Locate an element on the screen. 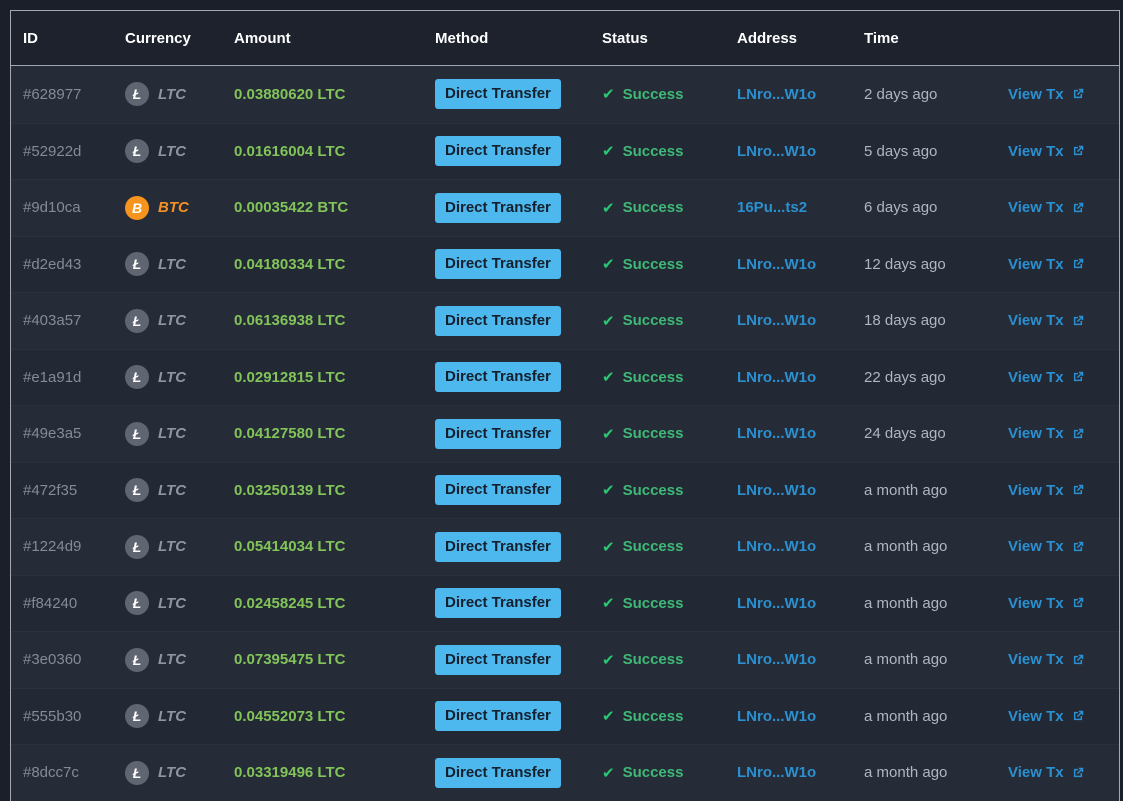 Image resolution: width=1123 pixels, height=801 pixels. amount-value: 0.06136938 LTC is located at coordinates (290, 321).